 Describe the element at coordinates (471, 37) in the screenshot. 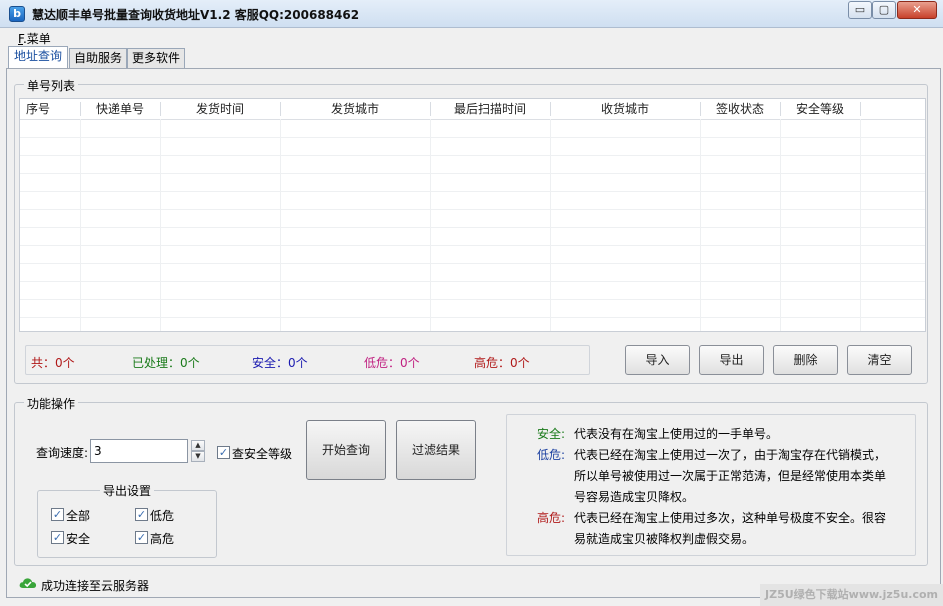

I see `menu-bar` at that location.